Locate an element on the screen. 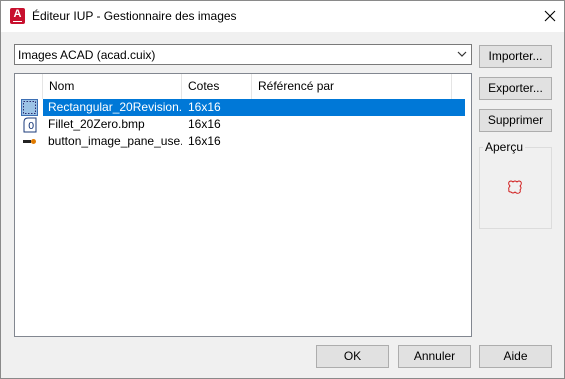 This screenshot has width=565, height=379. chevron-down-icon is located at coordinates (462, 54).